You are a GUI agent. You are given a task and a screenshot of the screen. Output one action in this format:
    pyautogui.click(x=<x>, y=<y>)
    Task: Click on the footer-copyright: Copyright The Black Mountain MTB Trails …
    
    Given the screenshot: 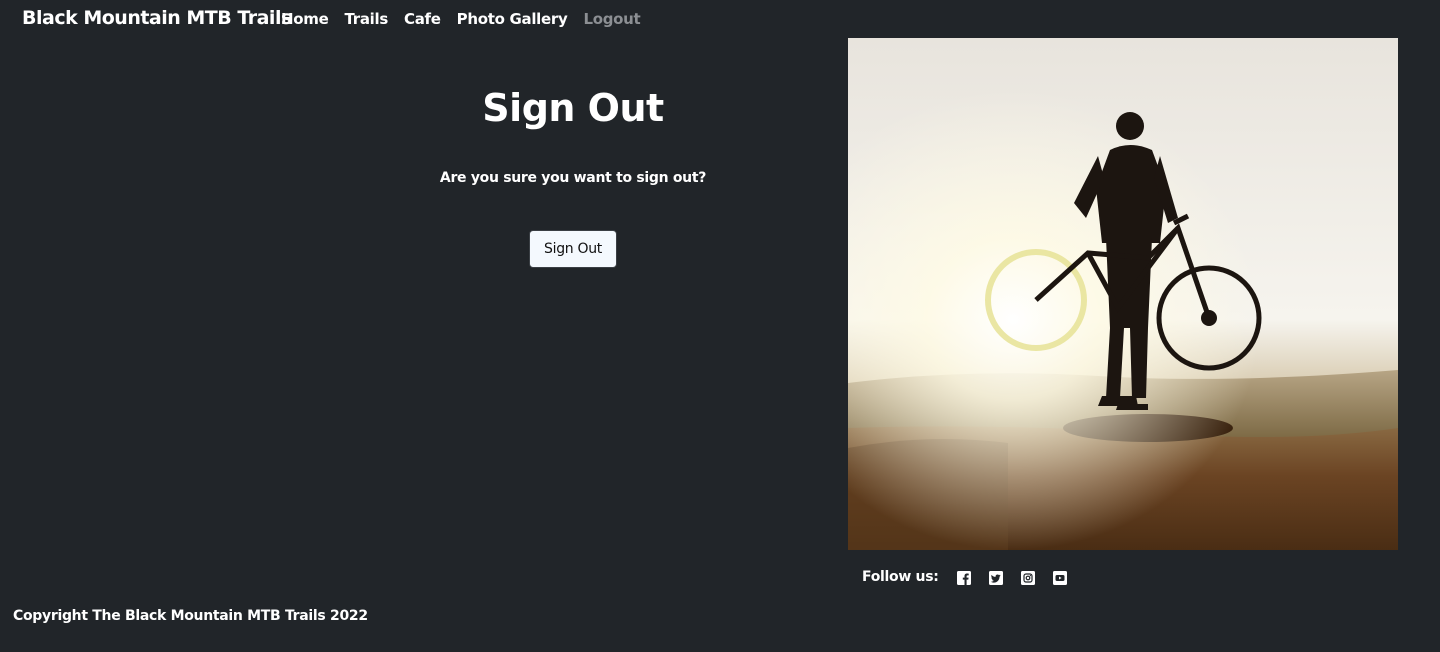 What is the action you would take?
    pyautogui.click(x=190, y=616)
    